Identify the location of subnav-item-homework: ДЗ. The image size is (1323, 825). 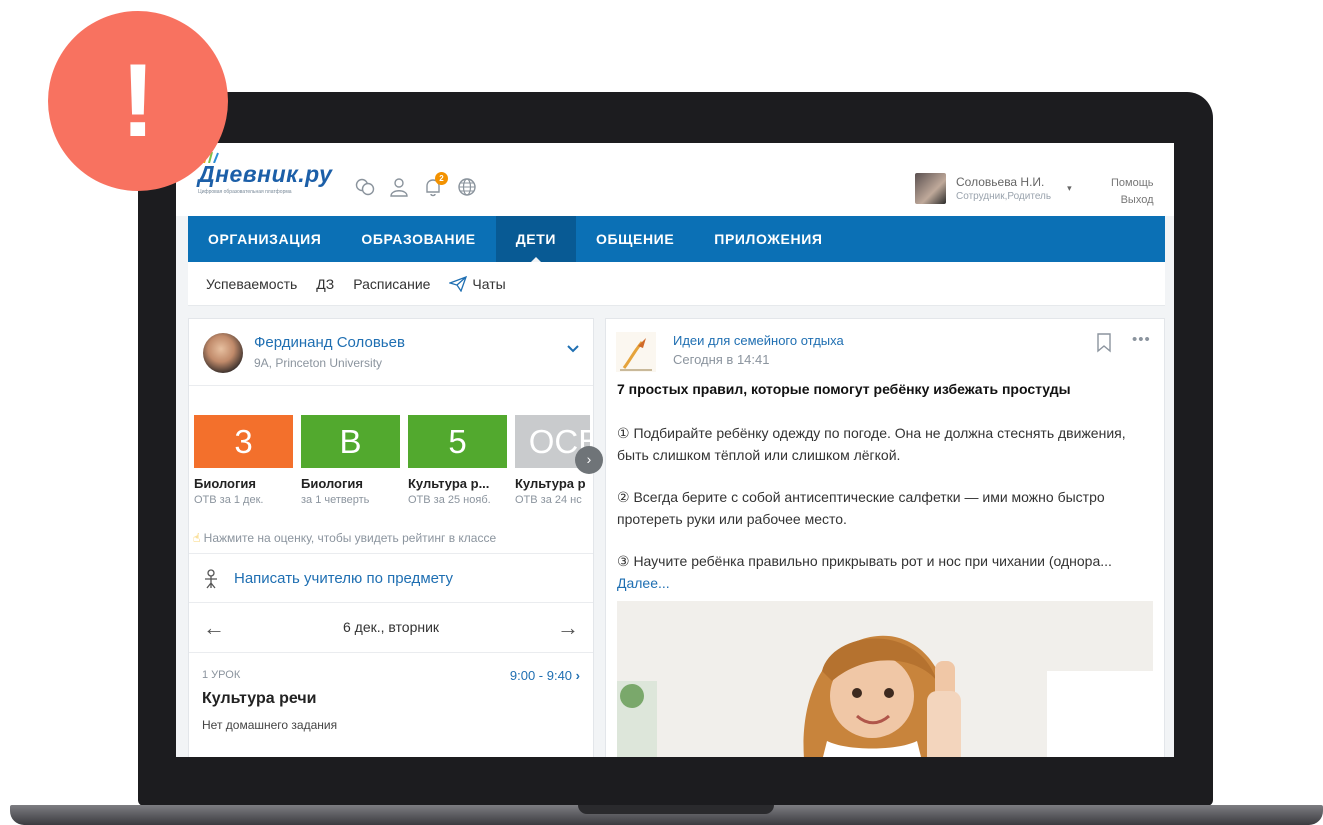
(325, 284).